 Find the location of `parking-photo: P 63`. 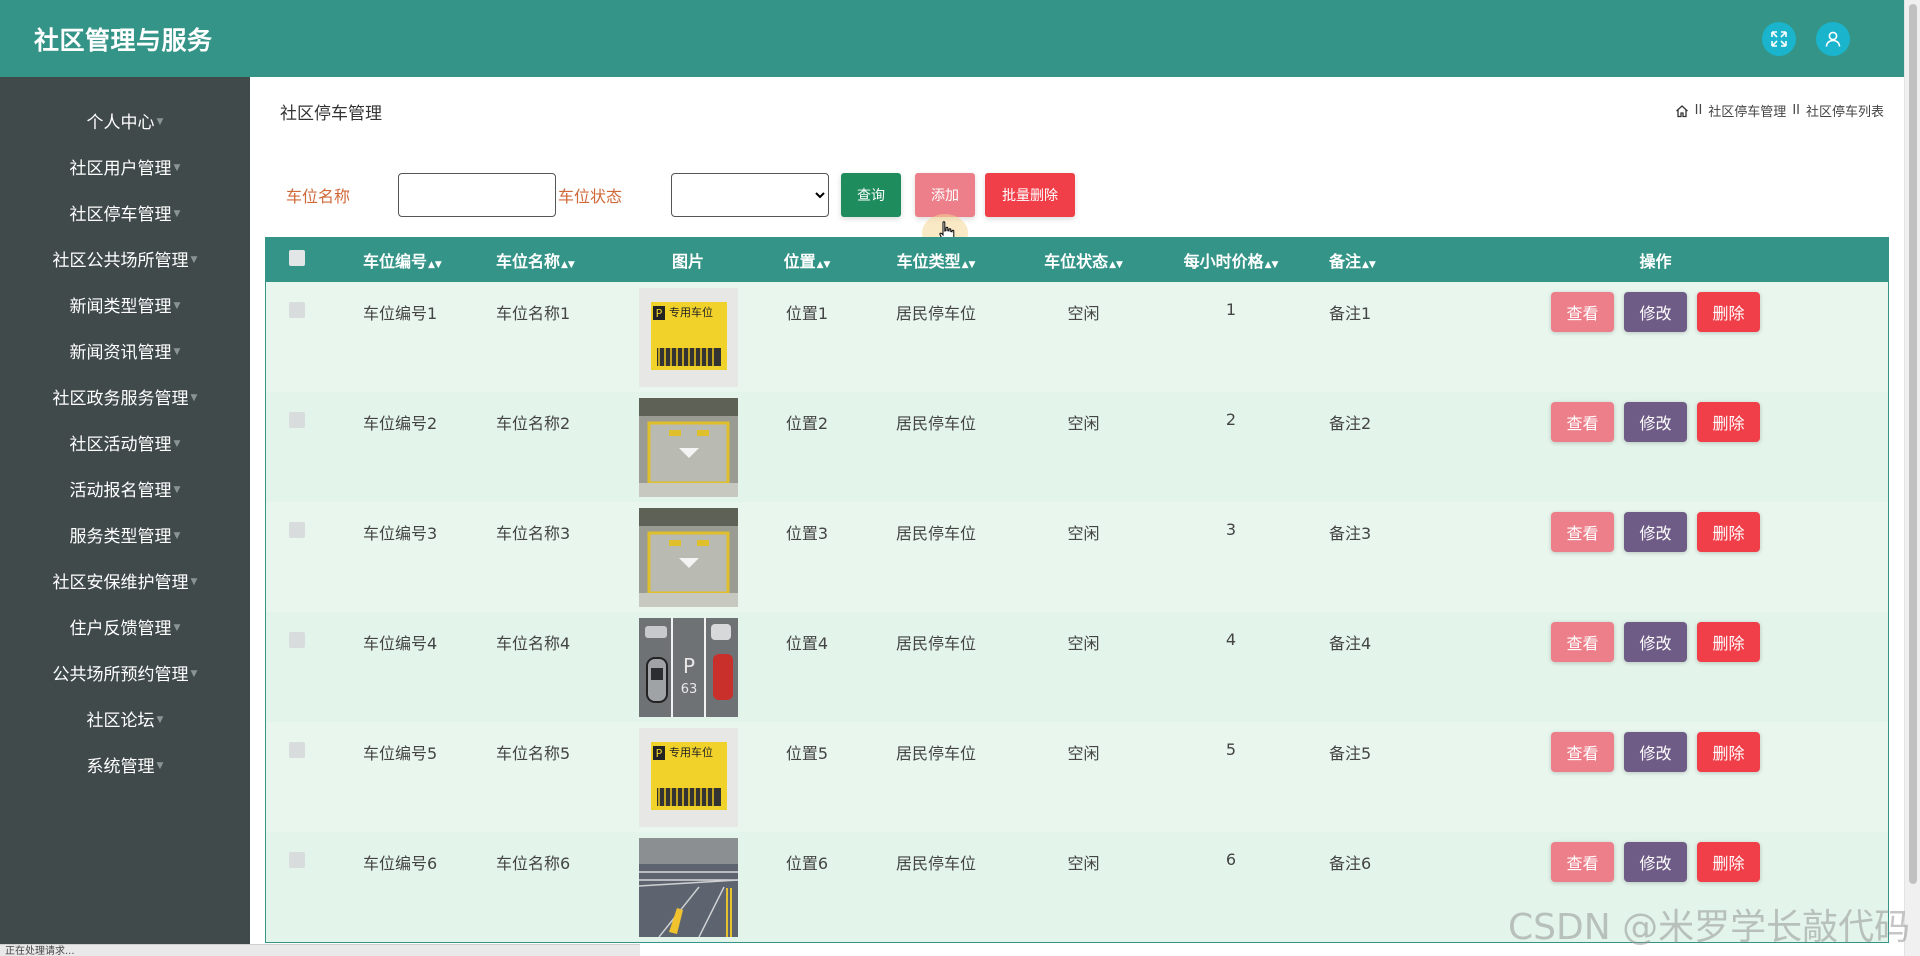

parking-photo: P 63 is located at coordinates (688, 667).